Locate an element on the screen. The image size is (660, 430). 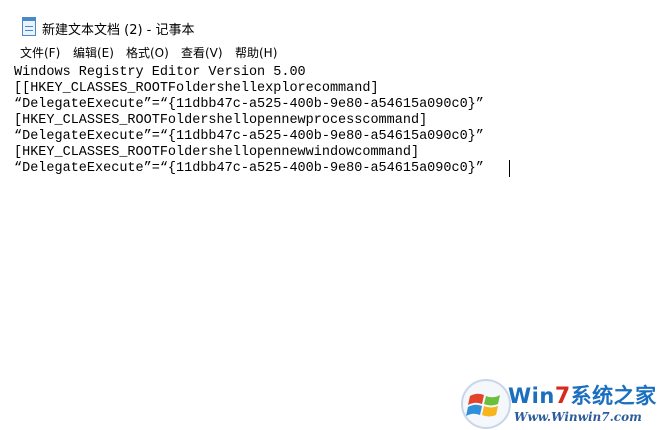
text-caret is located at coordinates (509, 168).